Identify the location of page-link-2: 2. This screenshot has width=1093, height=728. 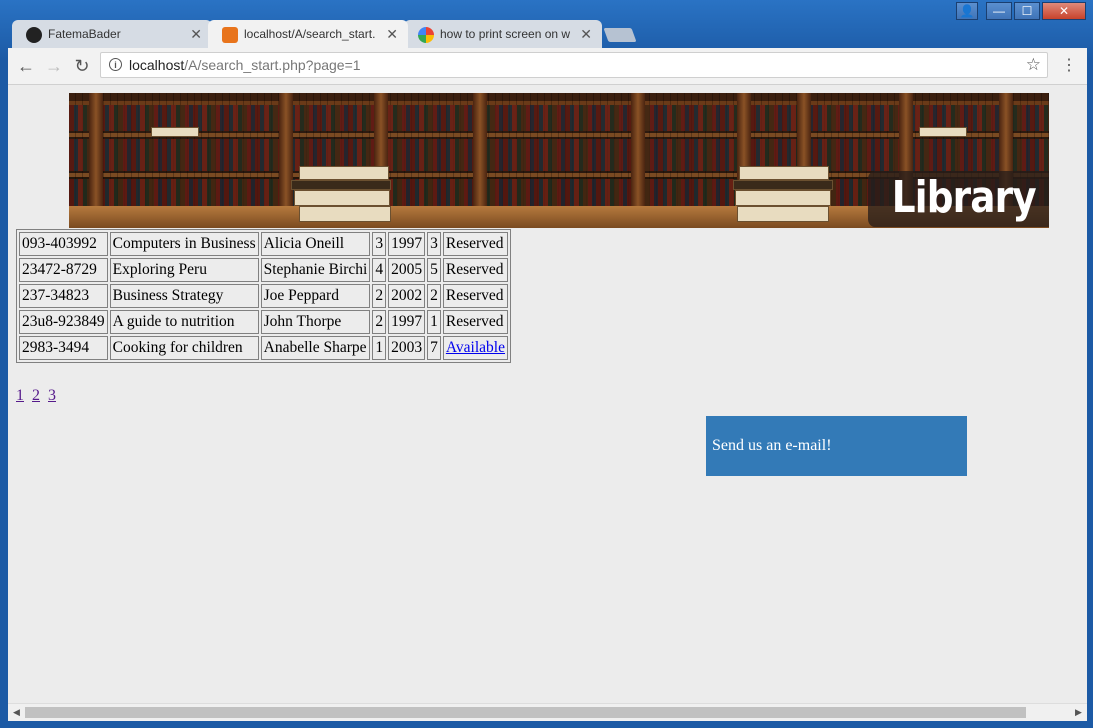
(36, 395).